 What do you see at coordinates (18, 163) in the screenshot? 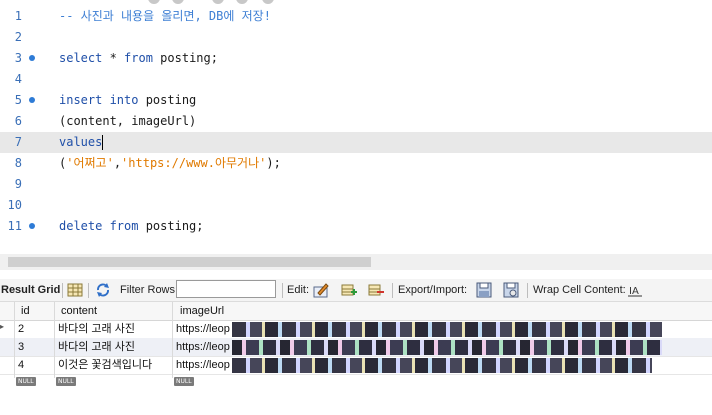
I see `line-number: 8` at bounding box center [18, 163].